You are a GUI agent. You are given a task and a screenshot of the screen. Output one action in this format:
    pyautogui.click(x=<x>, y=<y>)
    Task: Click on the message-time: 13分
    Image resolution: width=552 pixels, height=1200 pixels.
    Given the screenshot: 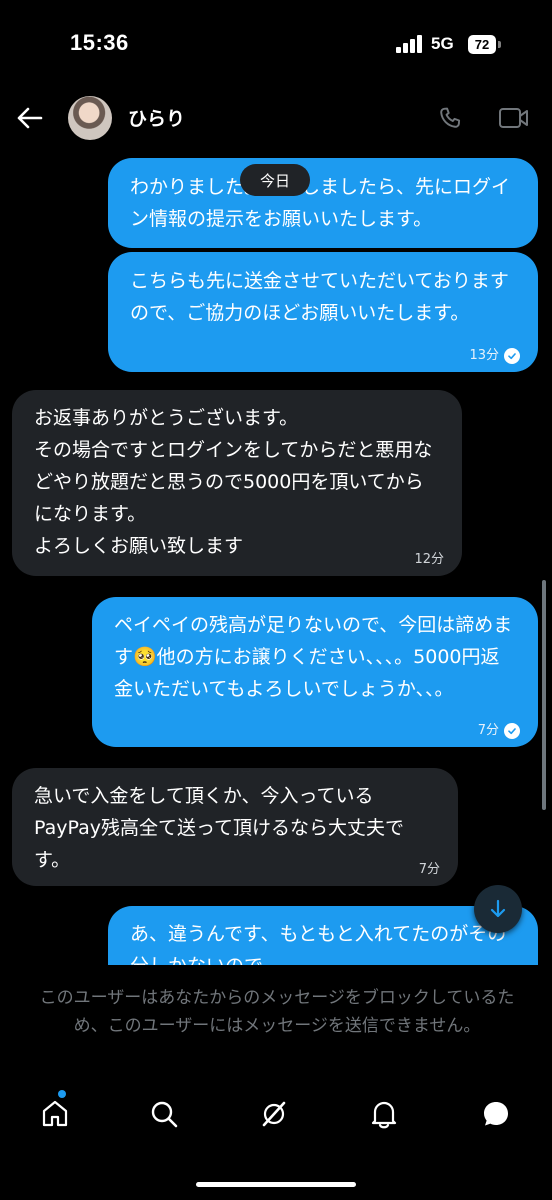 What is the action you would take?
    pyautogui.click(x=484, y=355)
    